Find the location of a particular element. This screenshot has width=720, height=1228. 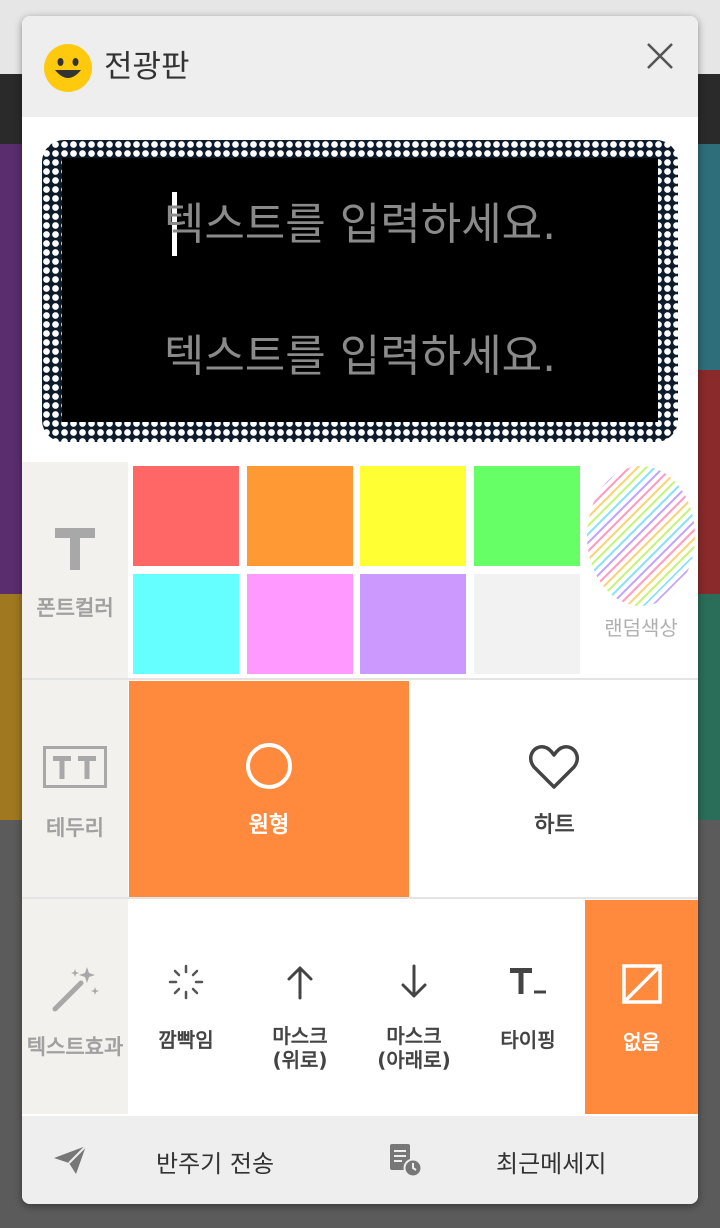

circle-icon is located at coordinates (269, 766).